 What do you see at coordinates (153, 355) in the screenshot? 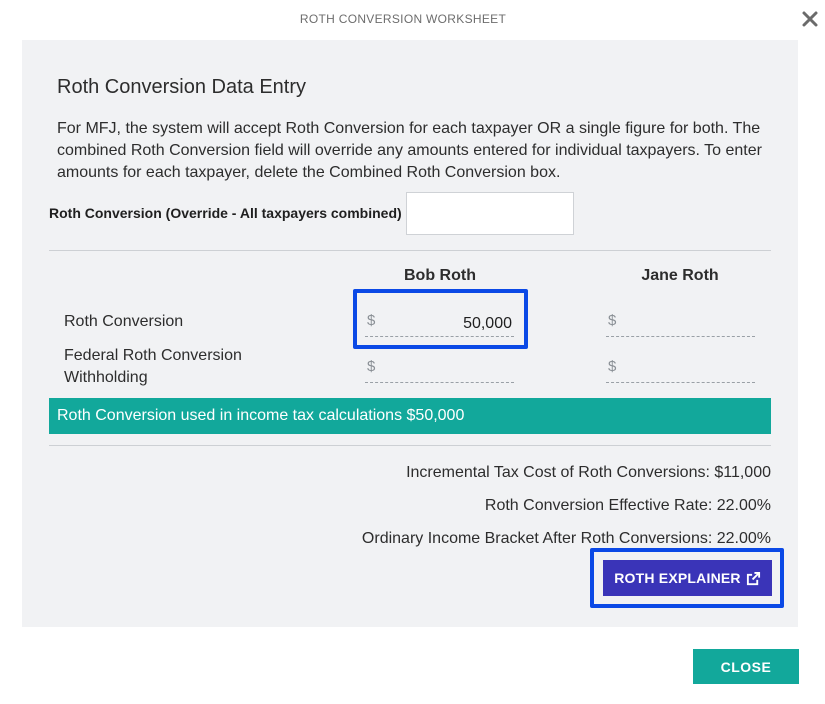
I see `withholding-label-line1: Federal Roth Conversion` at bounding box center [153, 355].